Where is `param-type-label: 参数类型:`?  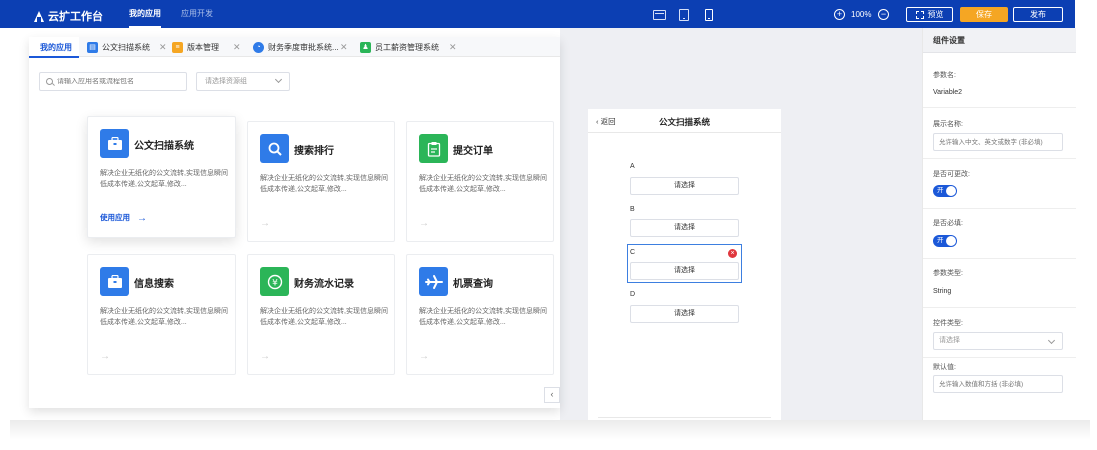 param-type-label: 参数类型: is located at coordinates (948, 273).